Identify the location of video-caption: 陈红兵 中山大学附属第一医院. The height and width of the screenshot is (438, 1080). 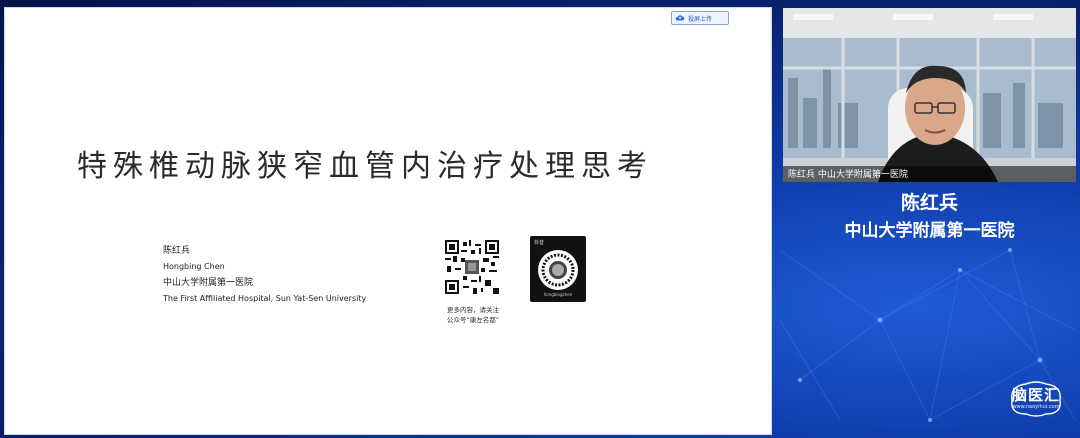
(848, 175).